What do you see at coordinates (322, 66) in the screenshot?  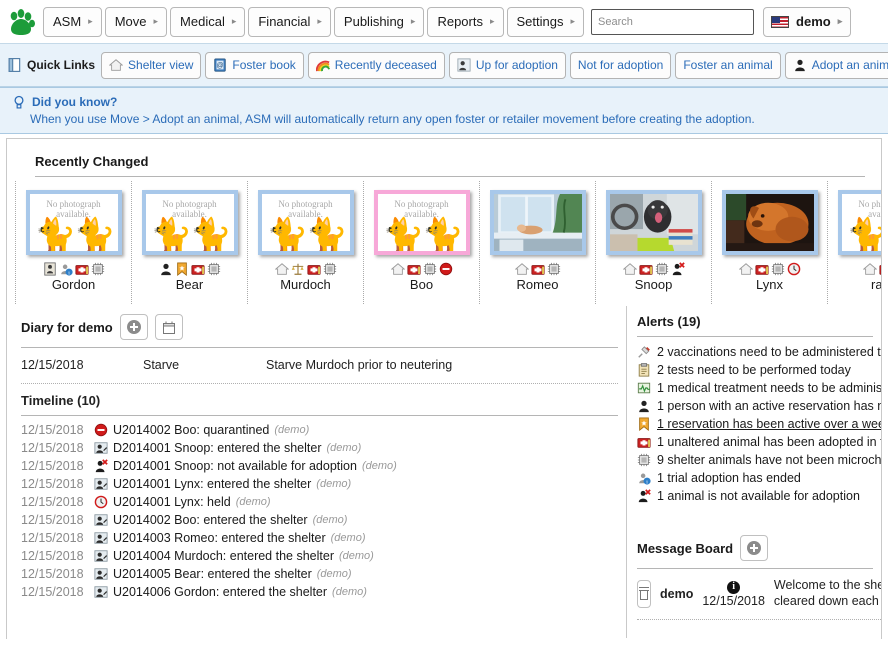 I see `rainbow-icon` at bounding box center [322, 66].